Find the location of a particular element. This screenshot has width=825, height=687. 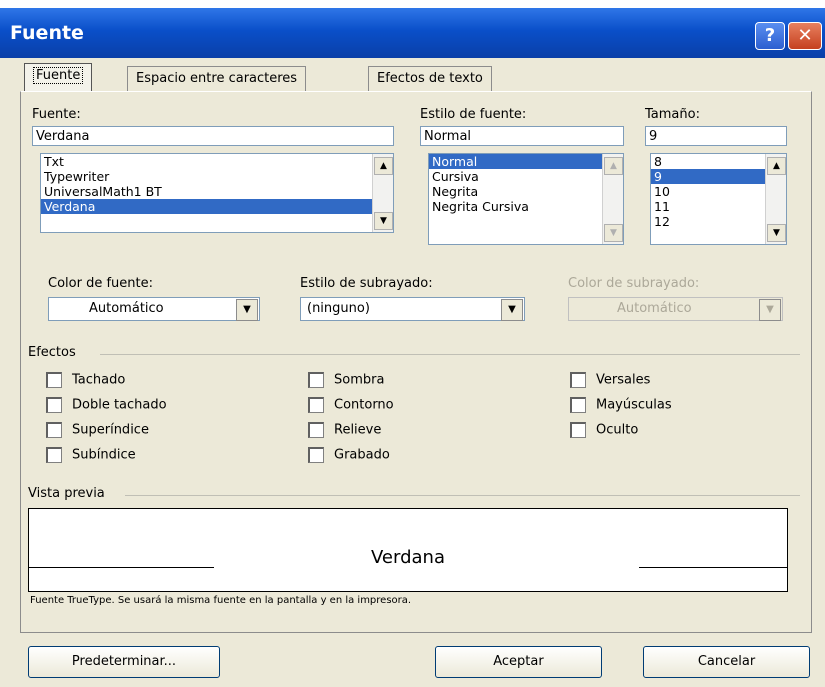

font-color-value: Automático is located at coordinates (126, 308).